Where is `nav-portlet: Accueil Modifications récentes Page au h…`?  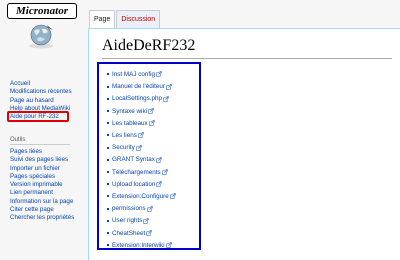 nav-portlet: Accueil Modifications récentes Page au h… is located at coordinates (39, 101).